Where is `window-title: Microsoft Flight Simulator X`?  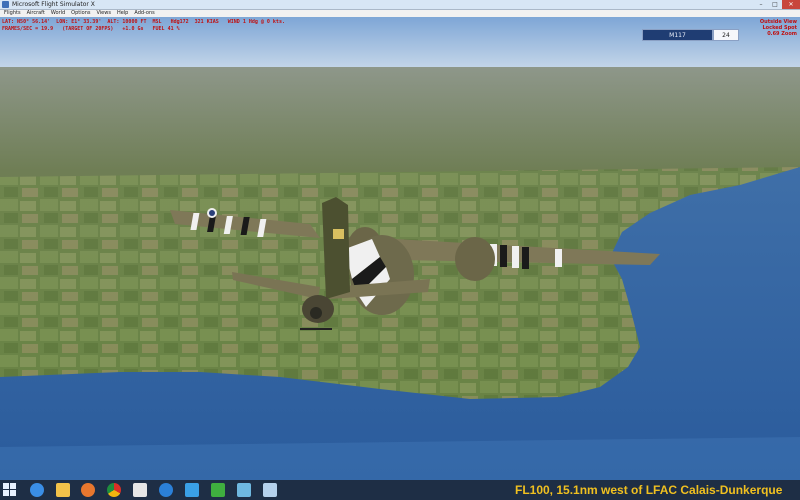 window-title: Microsoft Flight Simulator X is located at coordinates (53, 4).